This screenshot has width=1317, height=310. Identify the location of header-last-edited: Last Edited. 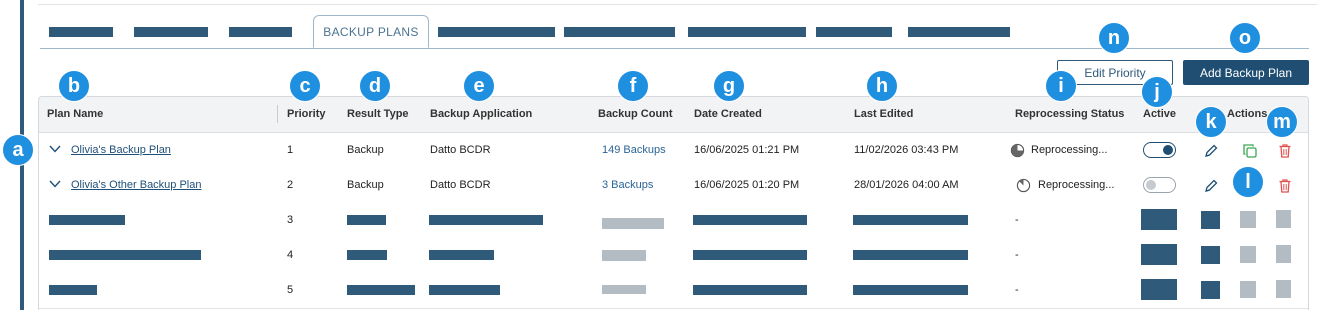
(883, 114).